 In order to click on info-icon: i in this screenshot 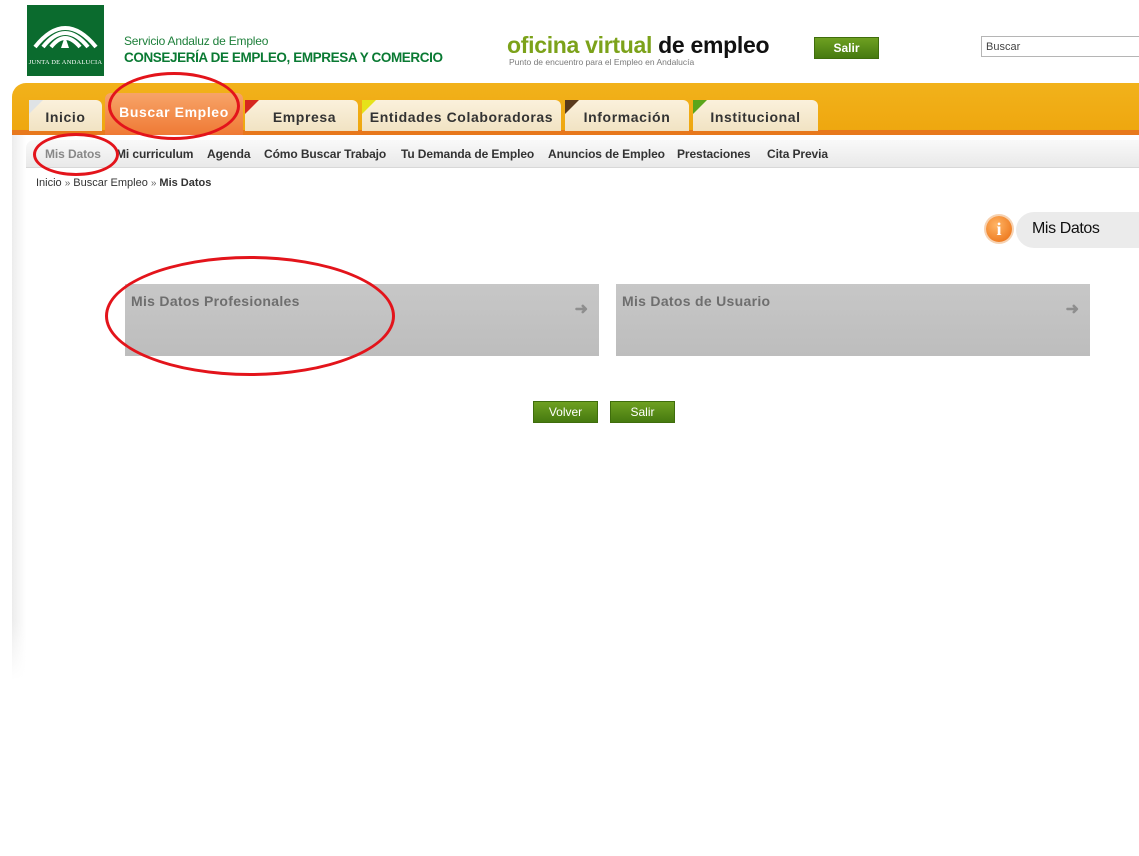, I will do `click(999, 229)`.